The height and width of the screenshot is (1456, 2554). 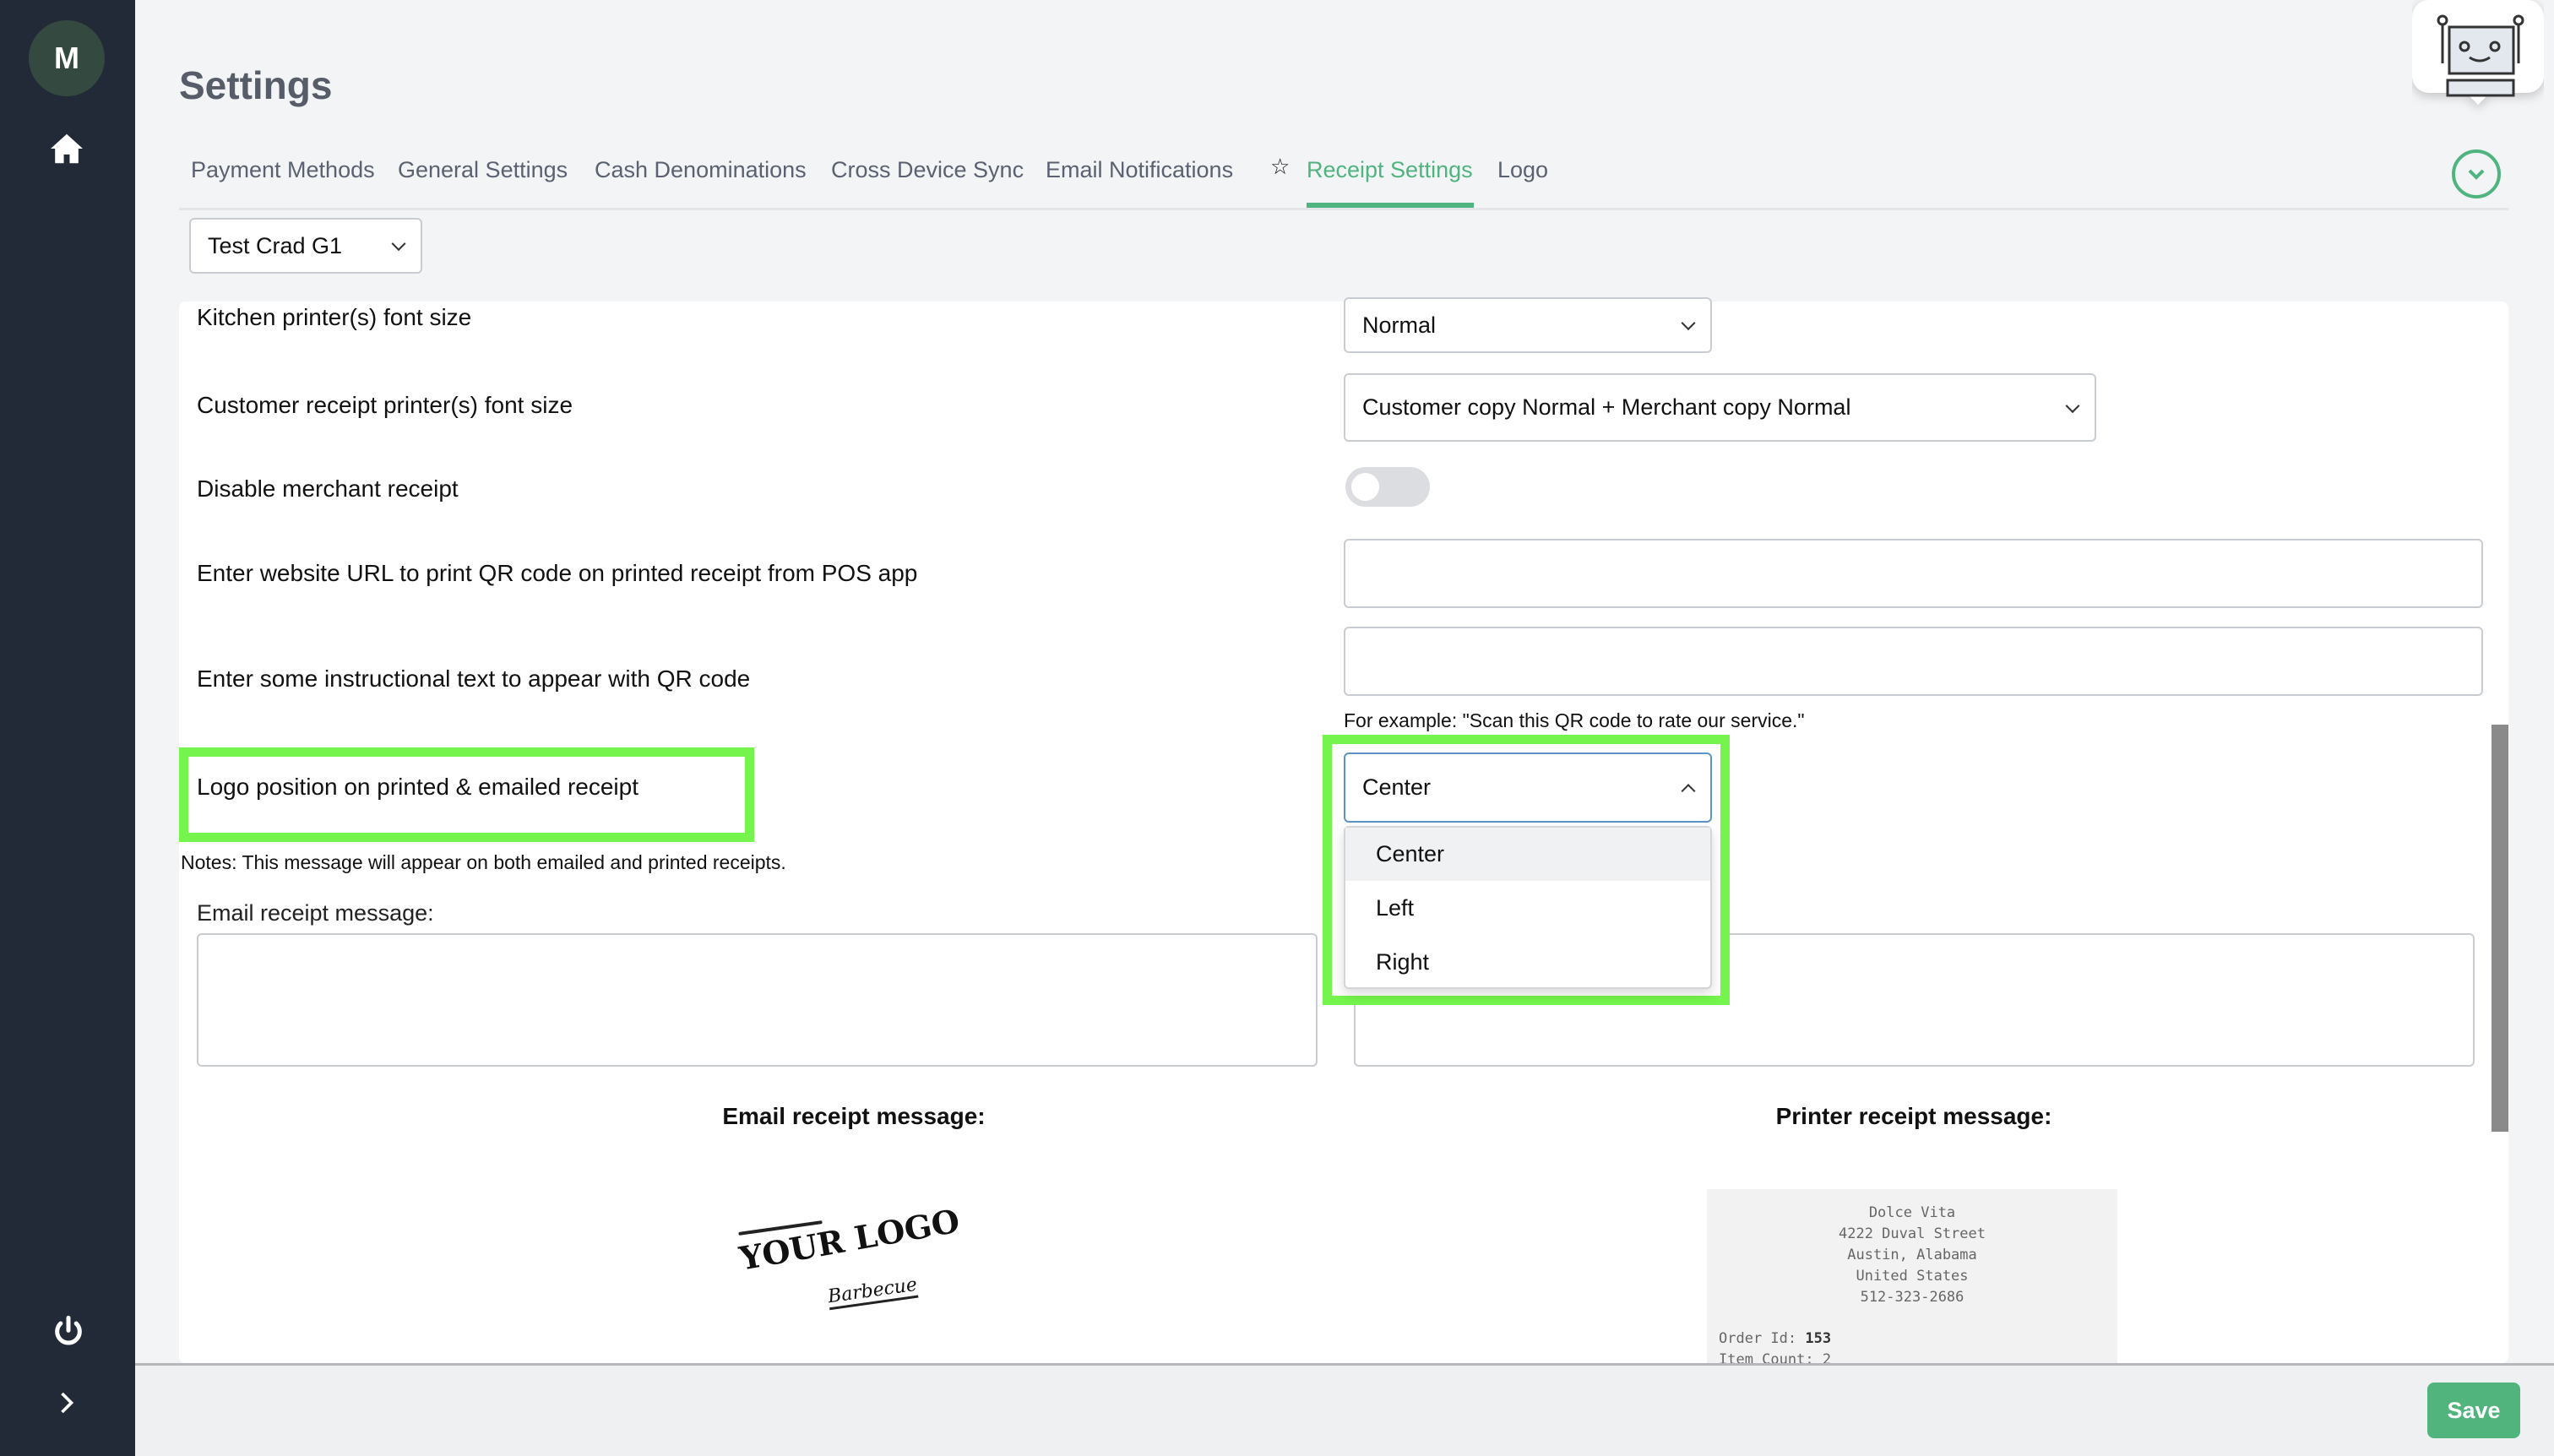 What do you see at coordinates (1527, 854) in the screenshot?
I see `option-center: Center` at bounding box center [1527, 854].